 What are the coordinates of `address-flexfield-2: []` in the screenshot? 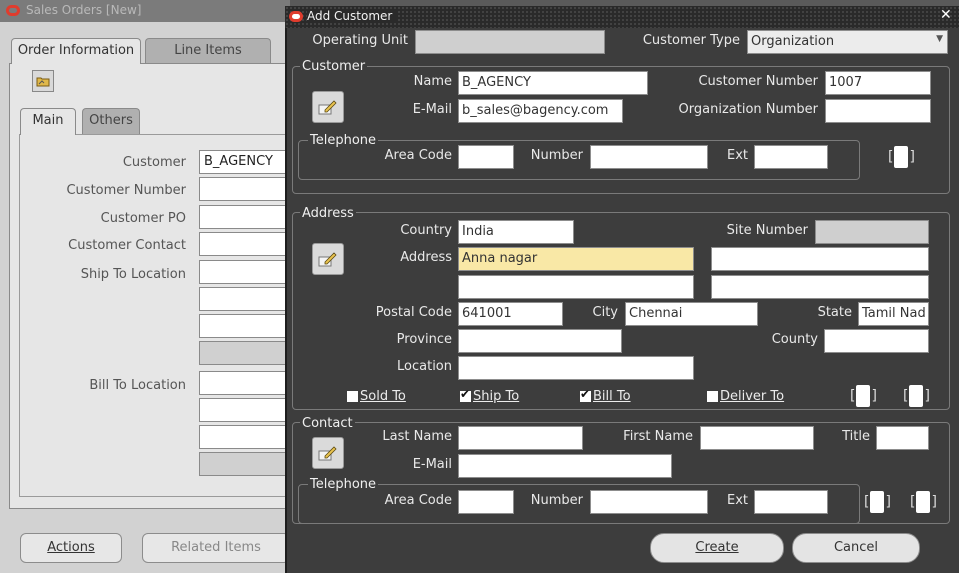 It's located at (916, 396).